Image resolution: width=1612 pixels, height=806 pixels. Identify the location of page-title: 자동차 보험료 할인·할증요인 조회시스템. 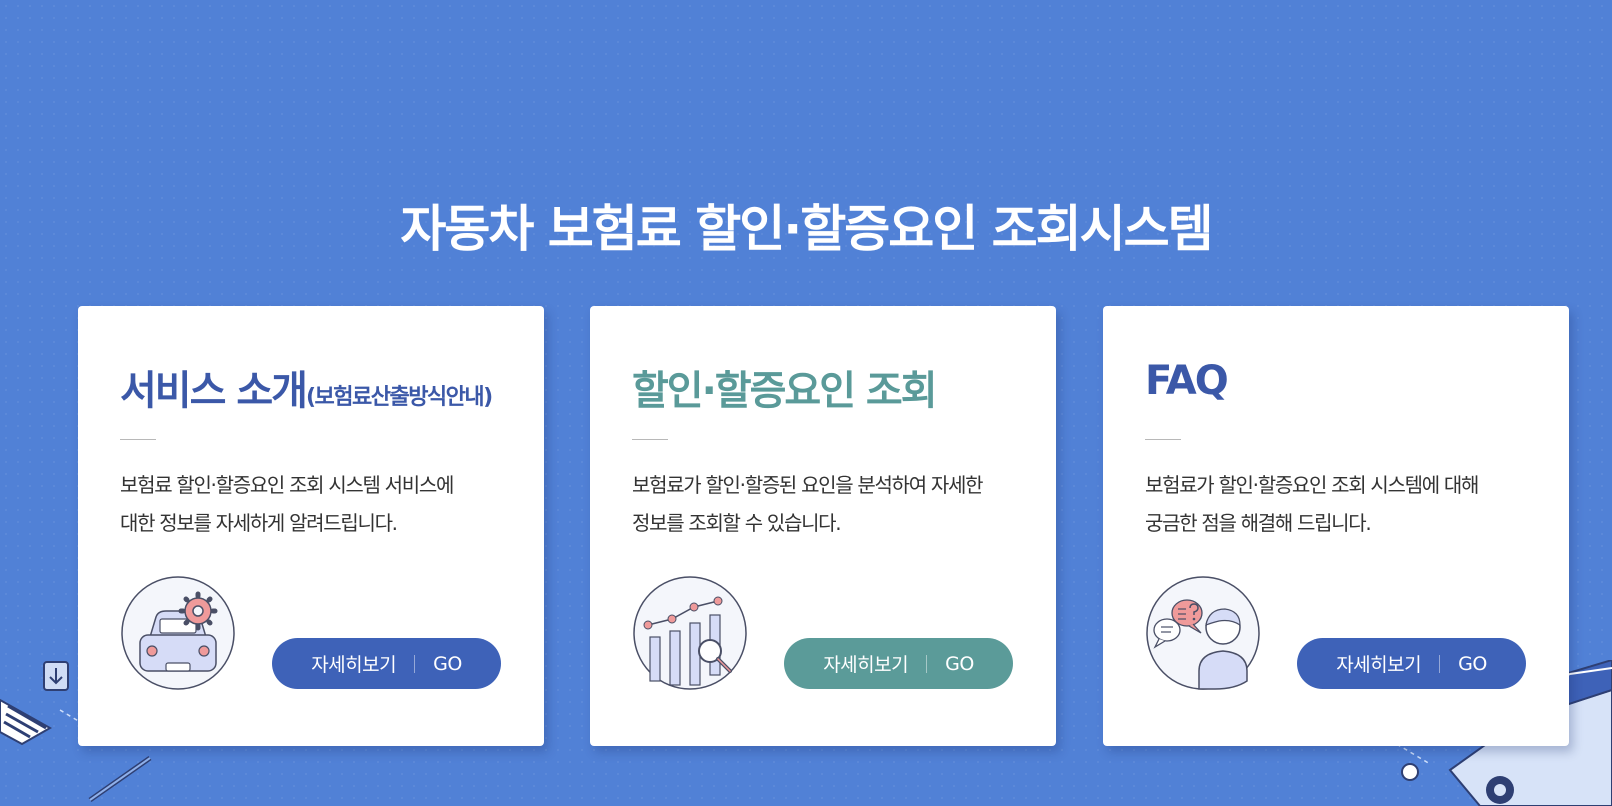
(806, 228).